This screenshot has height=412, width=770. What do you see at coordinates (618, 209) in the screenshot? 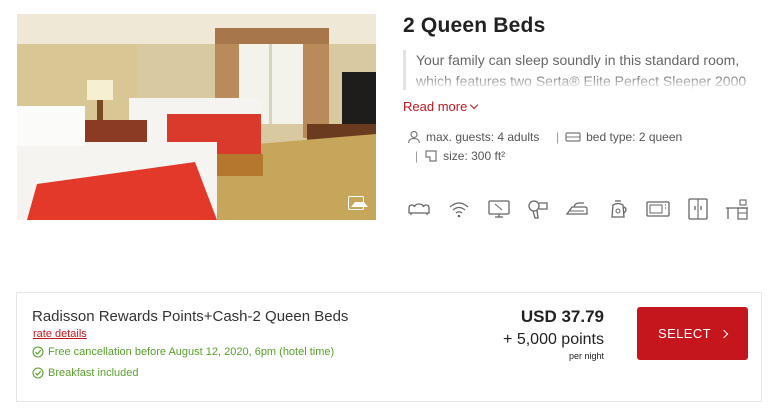
I see `kettle-icon` at bounding box center [618, 209].